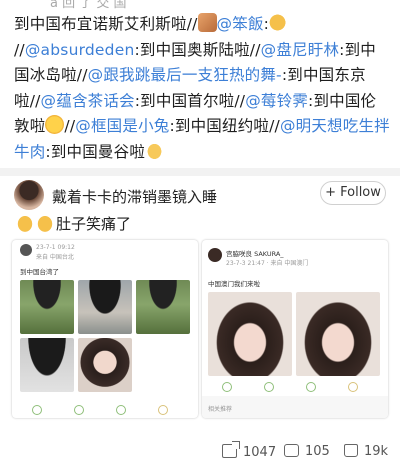 The width and height of the screenshot is (400, 472). Describe the element at coordinates (88, 101) in the screenshot. I see `mention-link: @蕴含茶话会` at that location.